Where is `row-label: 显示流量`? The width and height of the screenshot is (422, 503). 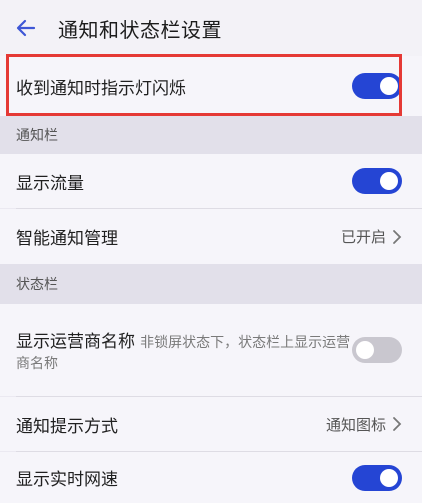
row-label: 显示流量 is located at coordinates (50, 183).